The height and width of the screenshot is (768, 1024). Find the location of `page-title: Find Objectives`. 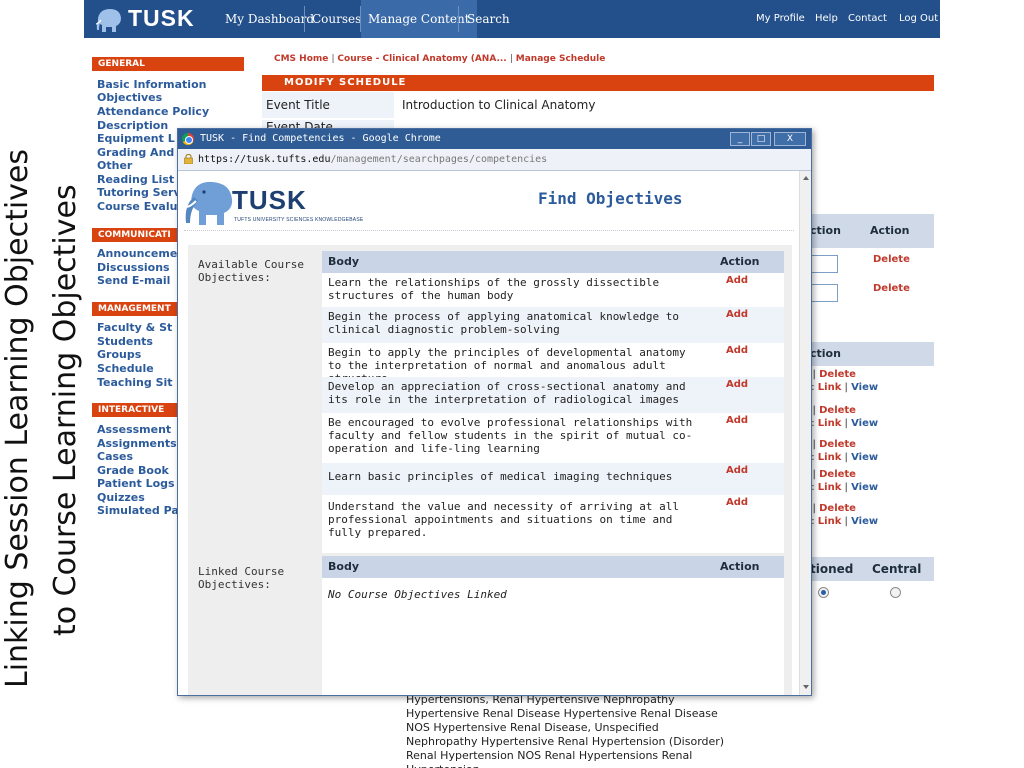

page-title: Find Objectives is located at coordinates (610, 198).